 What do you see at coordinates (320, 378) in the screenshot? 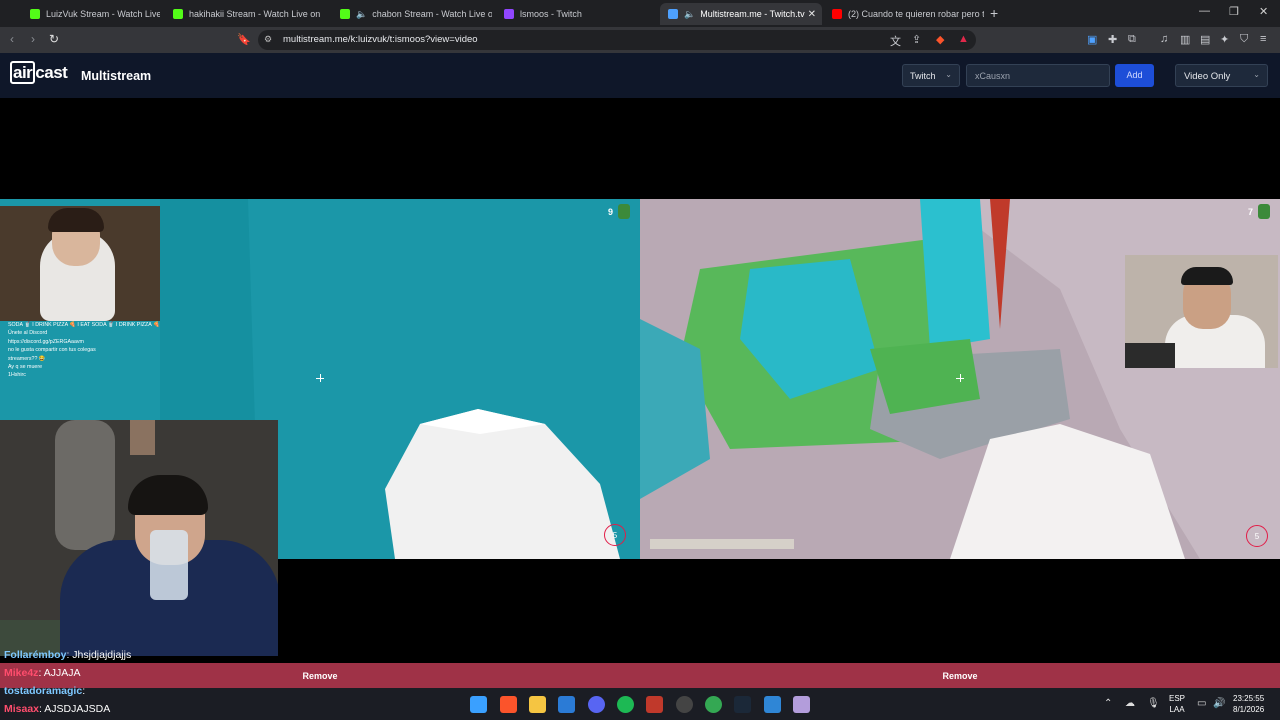
I see `crosshair-icon` at bounding box center [320, 378].